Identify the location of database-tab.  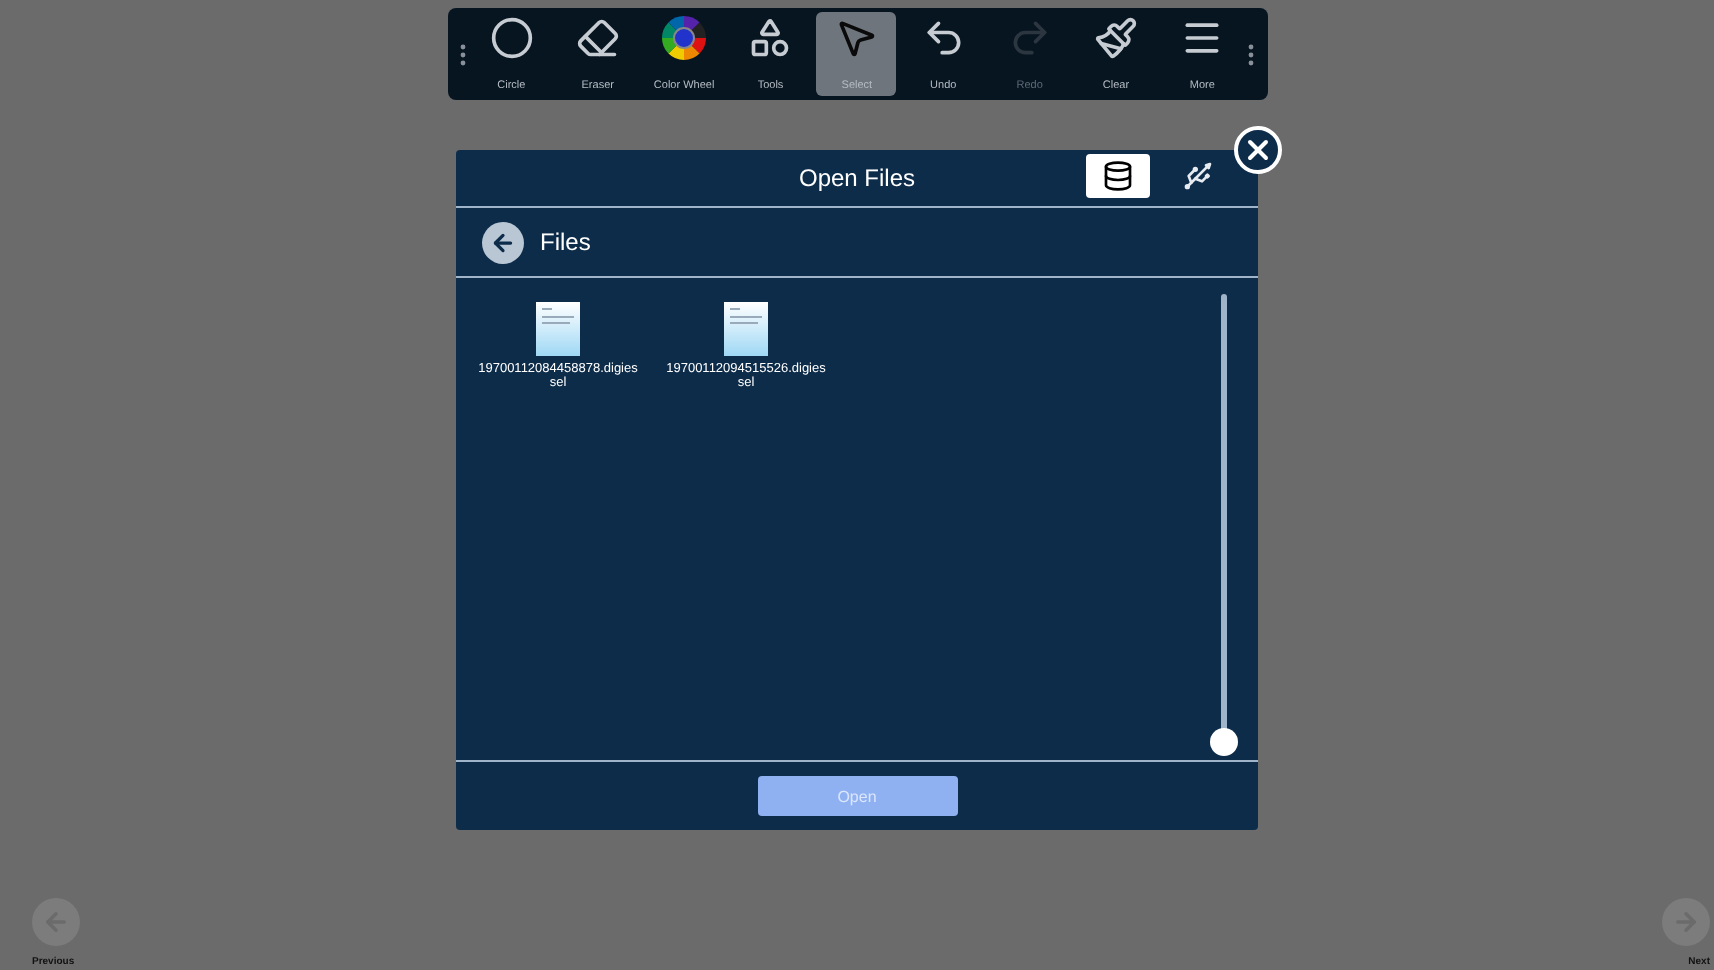
(1118, 176).